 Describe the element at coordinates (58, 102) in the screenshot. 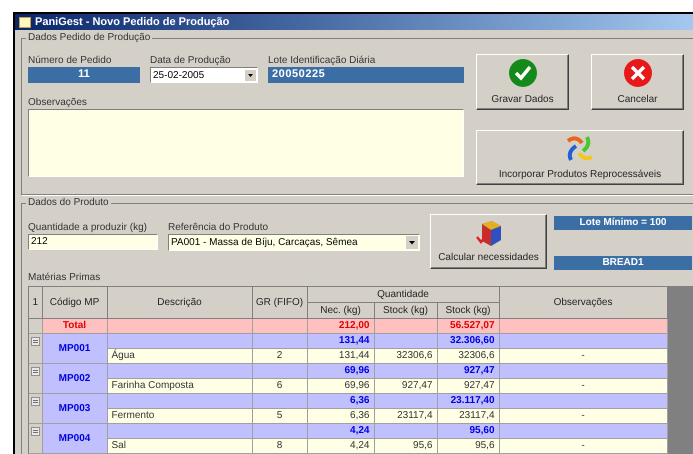

I see `field-label: Observações` at that location.